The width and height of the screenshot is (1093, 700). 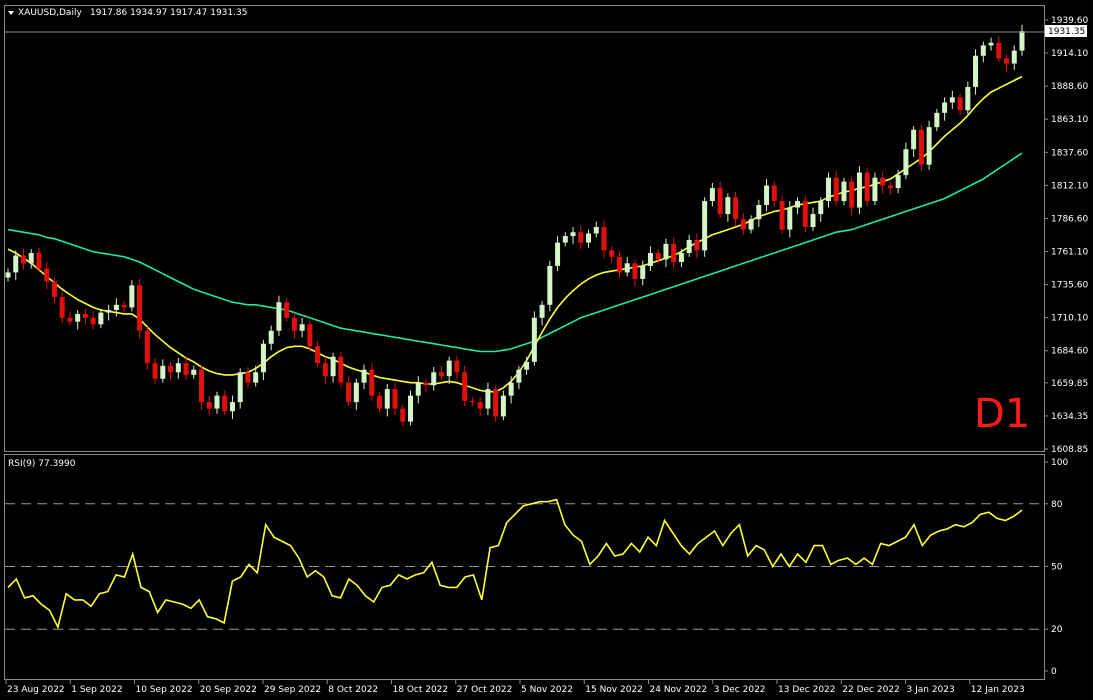 I want to click on time-tick-label: 27 Oct 2022, so click(x=485, y=690).